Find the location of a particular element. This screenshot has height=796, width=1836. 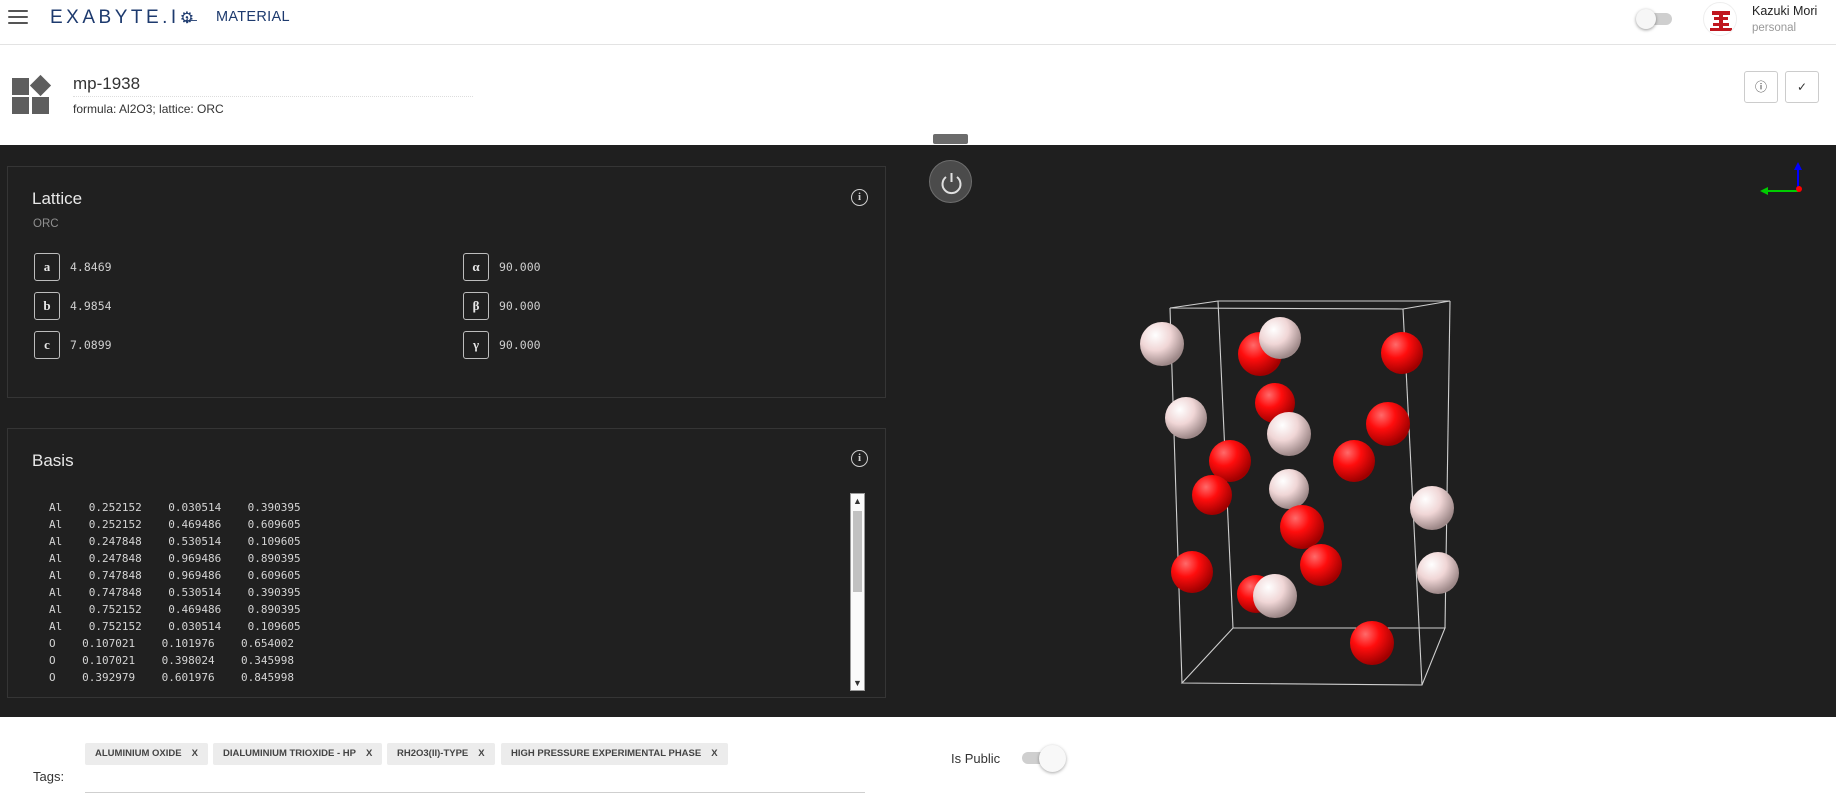

viewer-hint-label is located at coordinates (950, 139).